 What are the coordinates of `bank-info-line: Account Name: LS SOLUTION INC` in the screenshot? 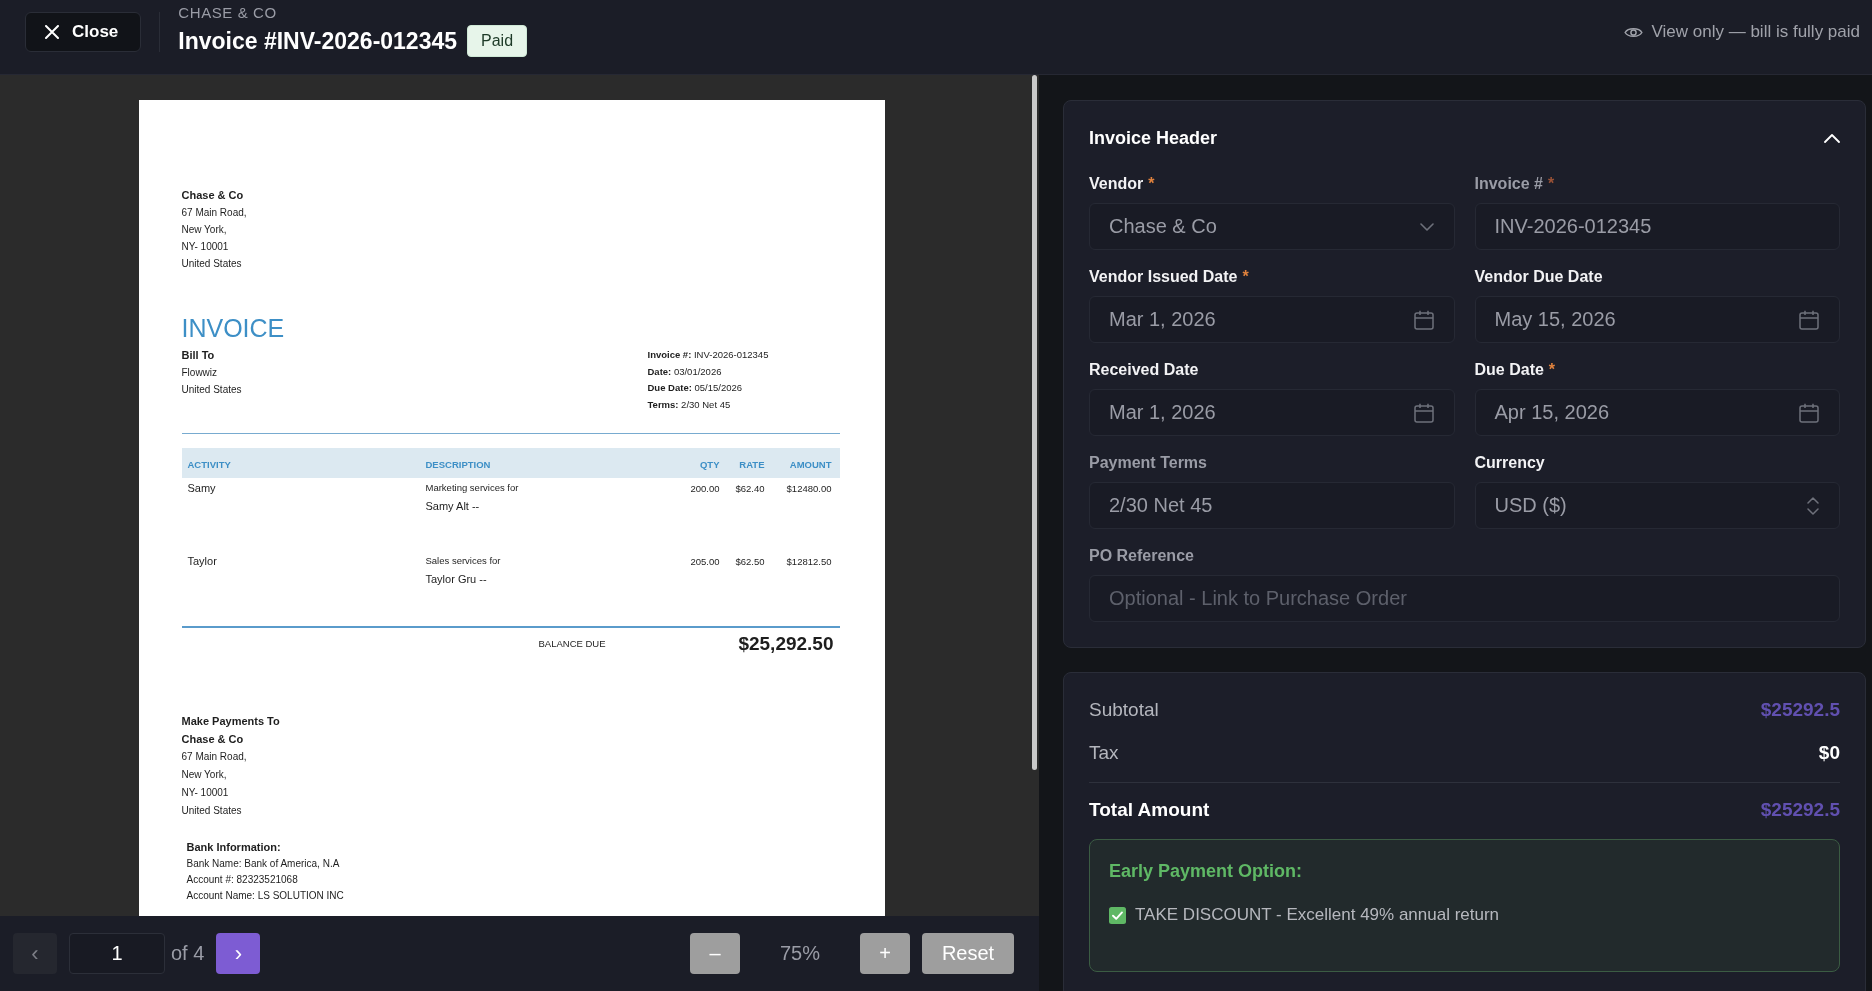 It's located at (265, 895).